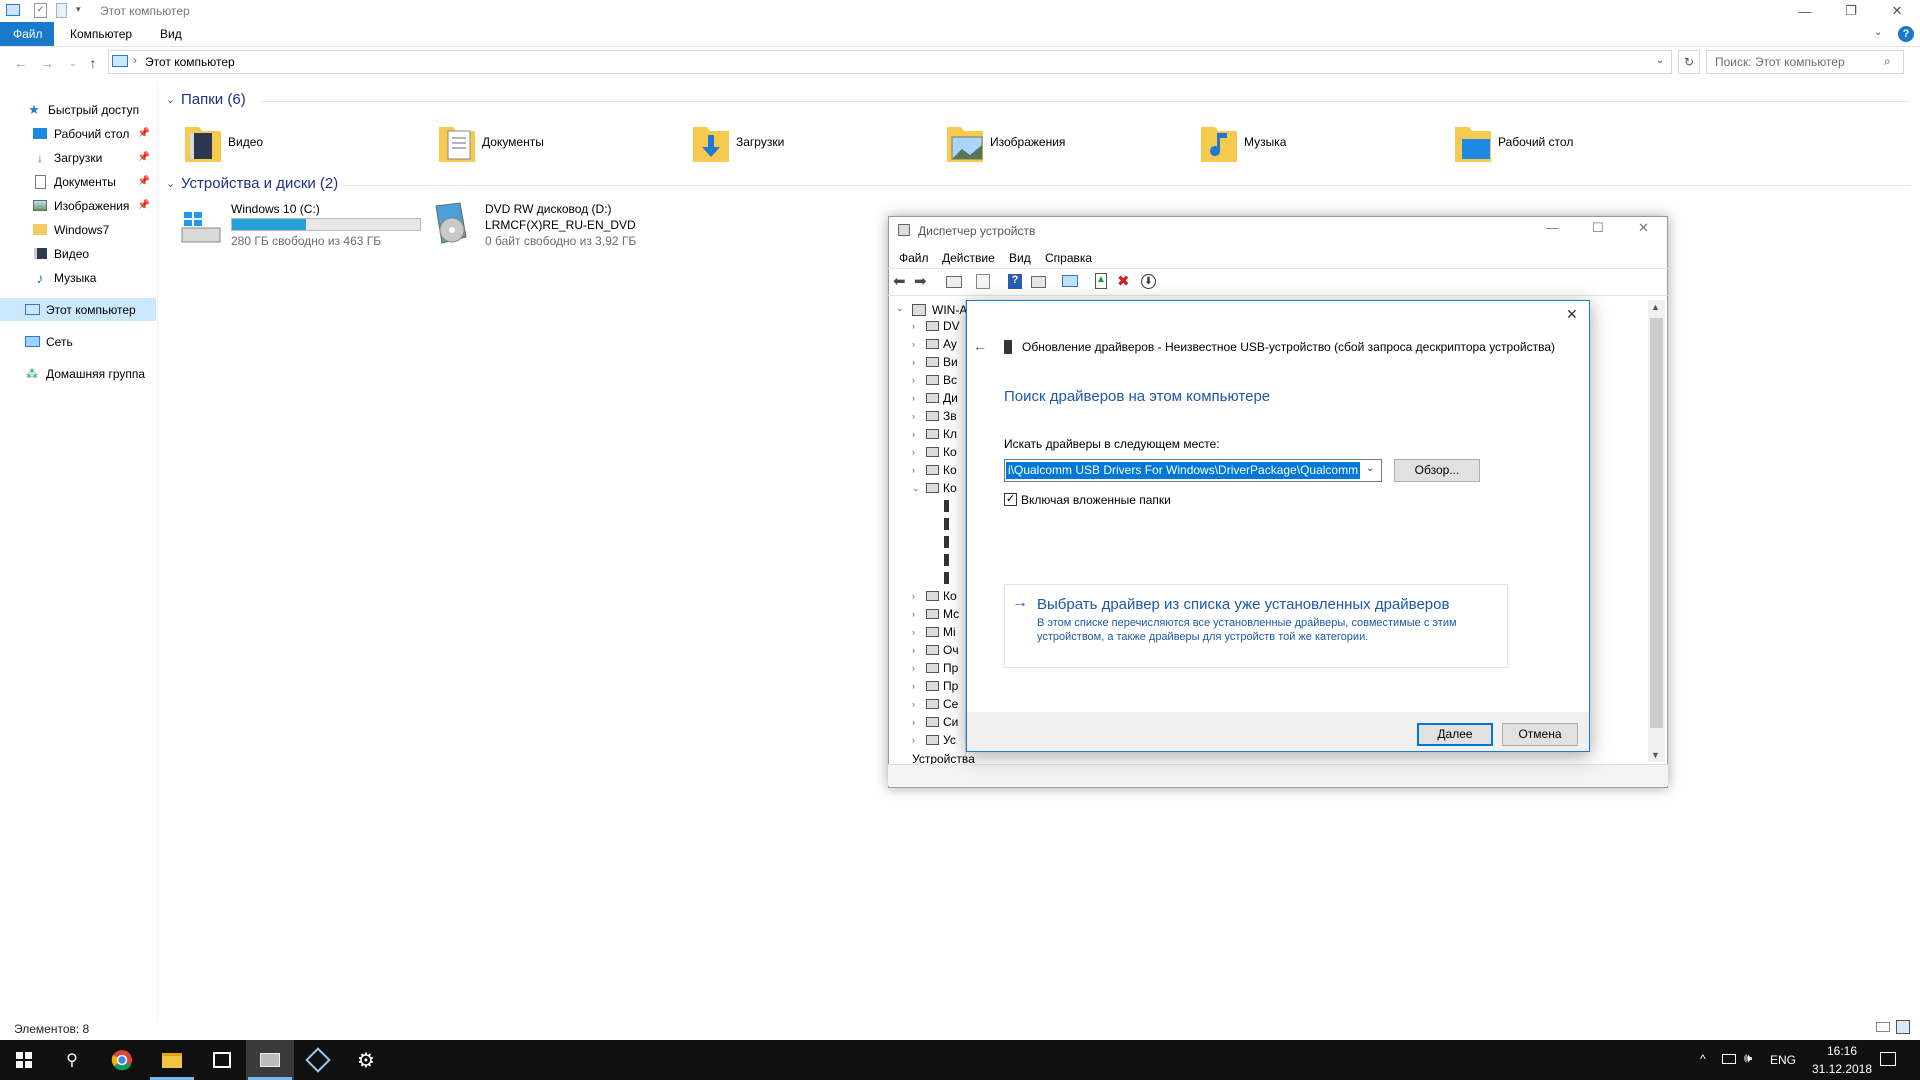 This screenshot has width=1920, height=1080. Describe the element at coordinates (78, 157) in the screenshot. I see `sidebar-item-downloads: ↓ Загрузки 📌` at that location.